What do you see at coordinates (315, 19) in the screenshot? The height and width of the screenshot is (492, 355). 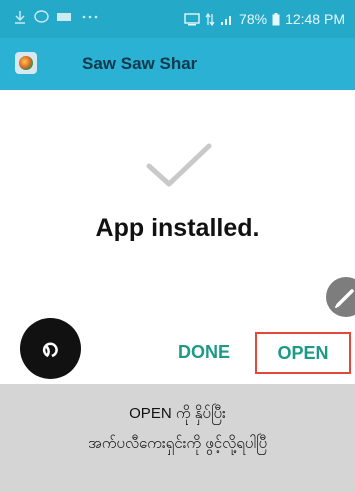 I see `clock: 12:48 PM` at bounding box center [315, 19].